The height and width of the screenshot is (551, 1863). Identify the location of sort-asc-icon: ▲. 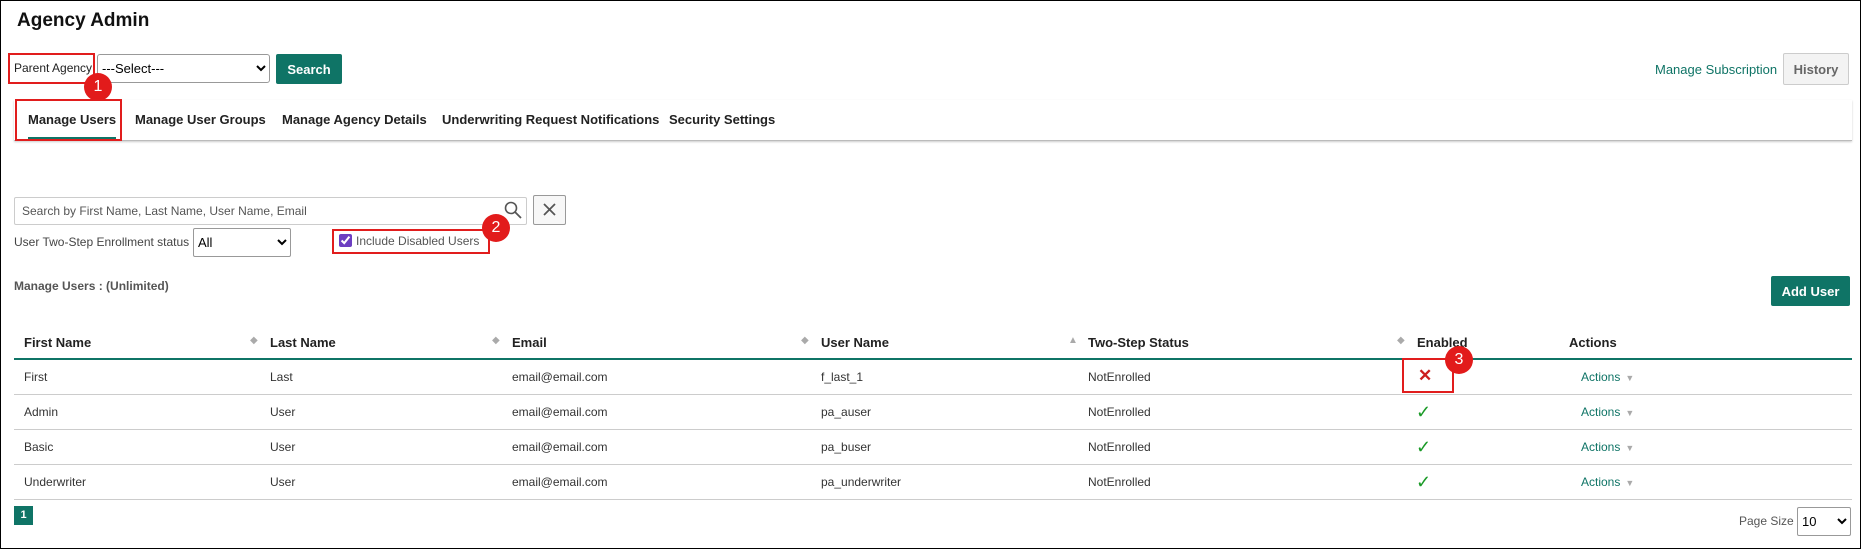
(1073, 340).